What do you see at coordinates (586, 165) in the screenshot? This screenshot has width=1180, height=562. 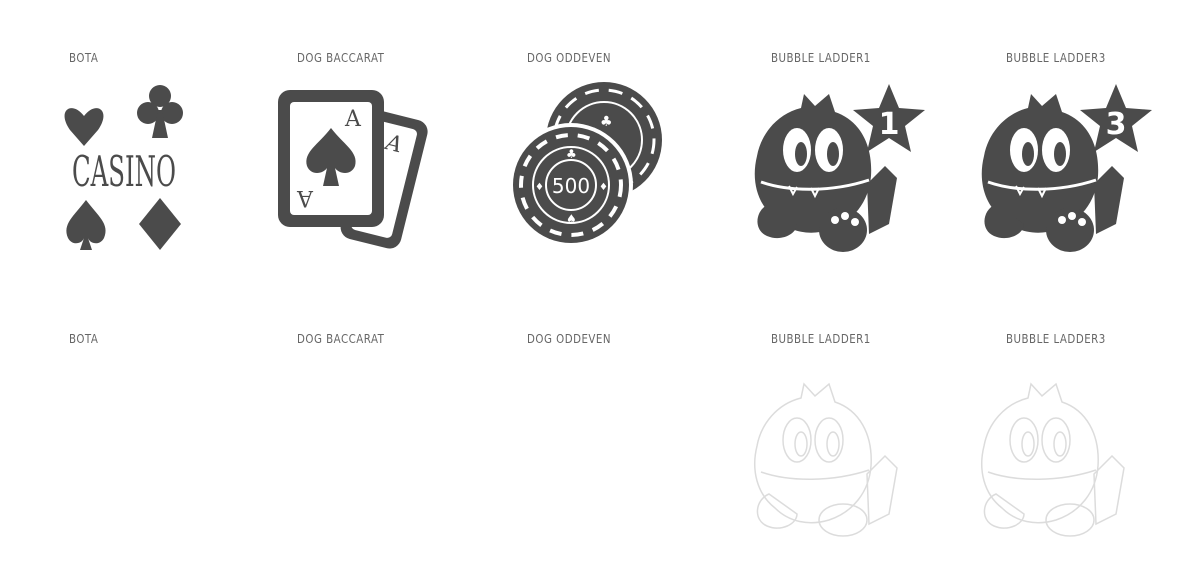 I see `poker-chips-icon: ♣ 500 ♣ ♠ ♦ ♦` at bounding box center [586, 165].